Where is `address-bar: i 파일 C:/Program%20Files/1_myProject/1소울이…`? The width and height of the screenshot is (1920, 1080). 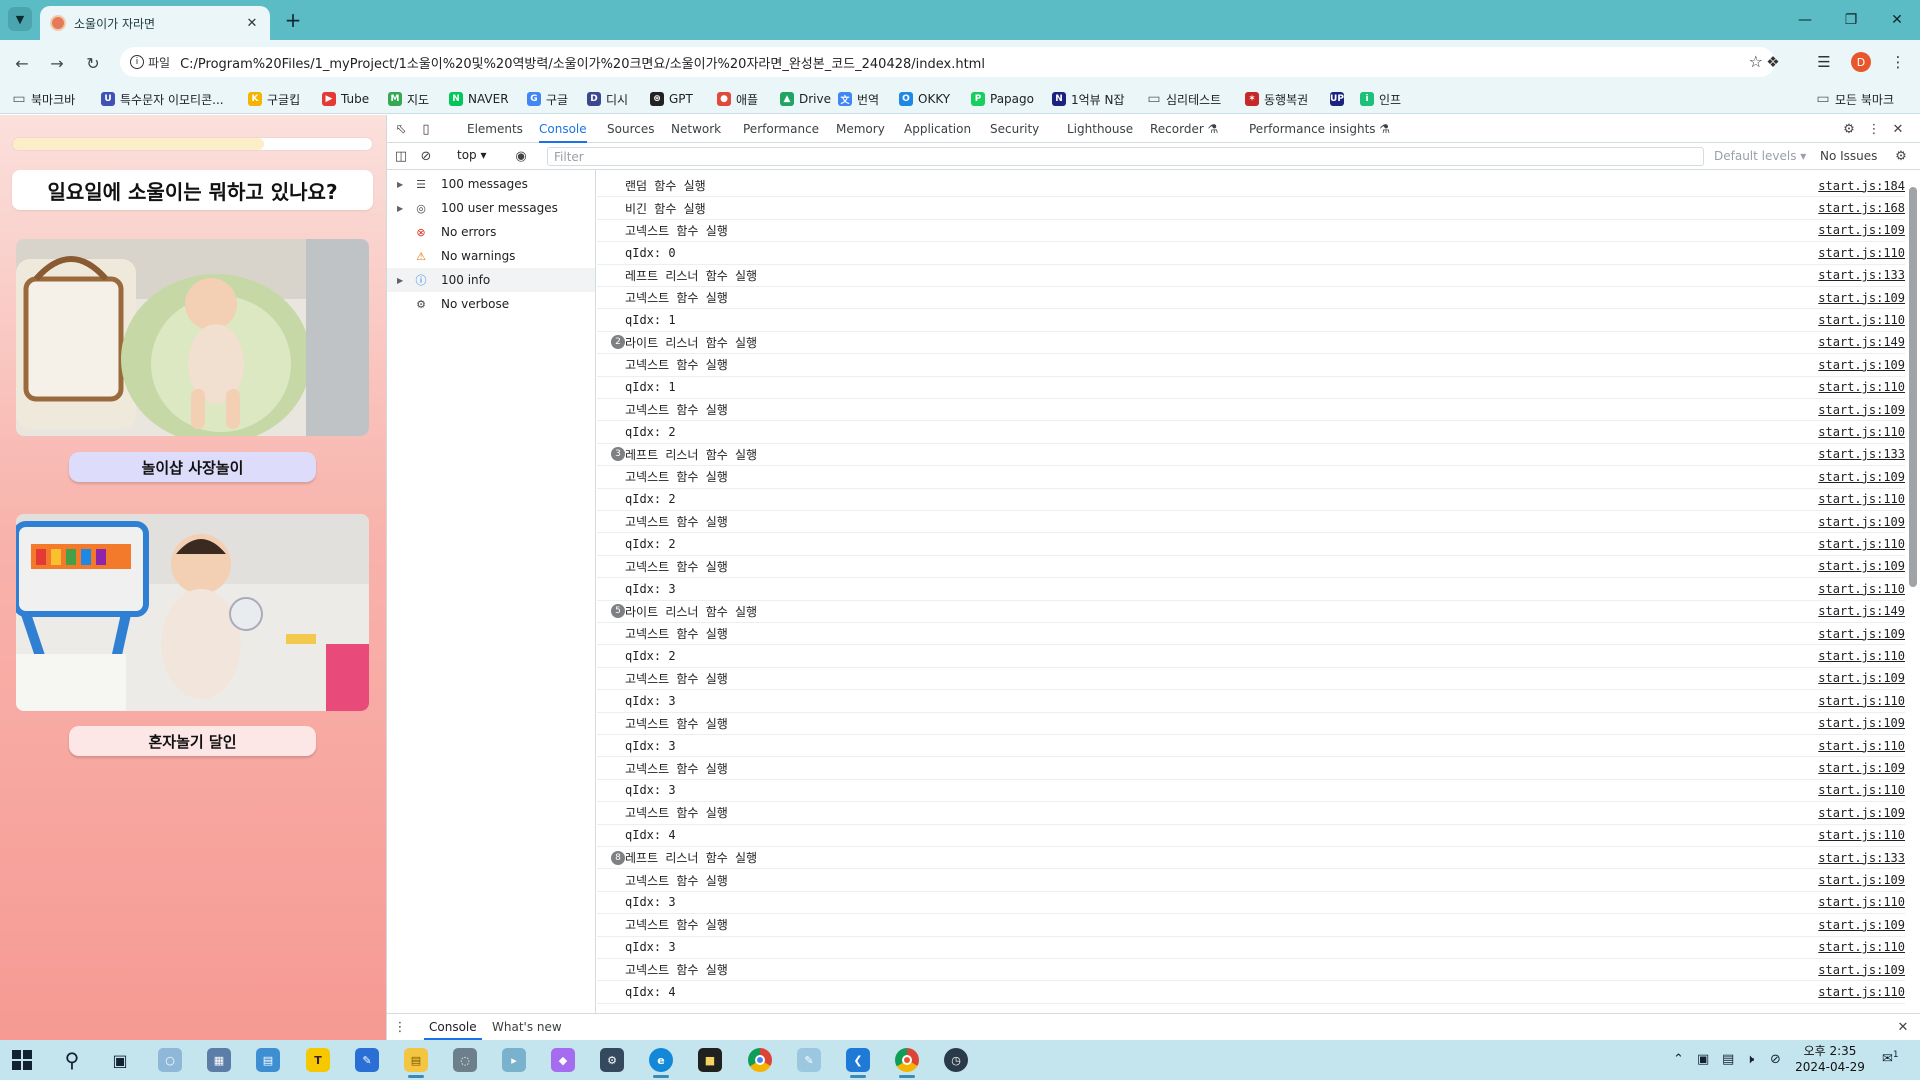
address-bar: i 파일 C:/Program%20Files/1_myProject/1소울이… is located at coordinates (947, 62).